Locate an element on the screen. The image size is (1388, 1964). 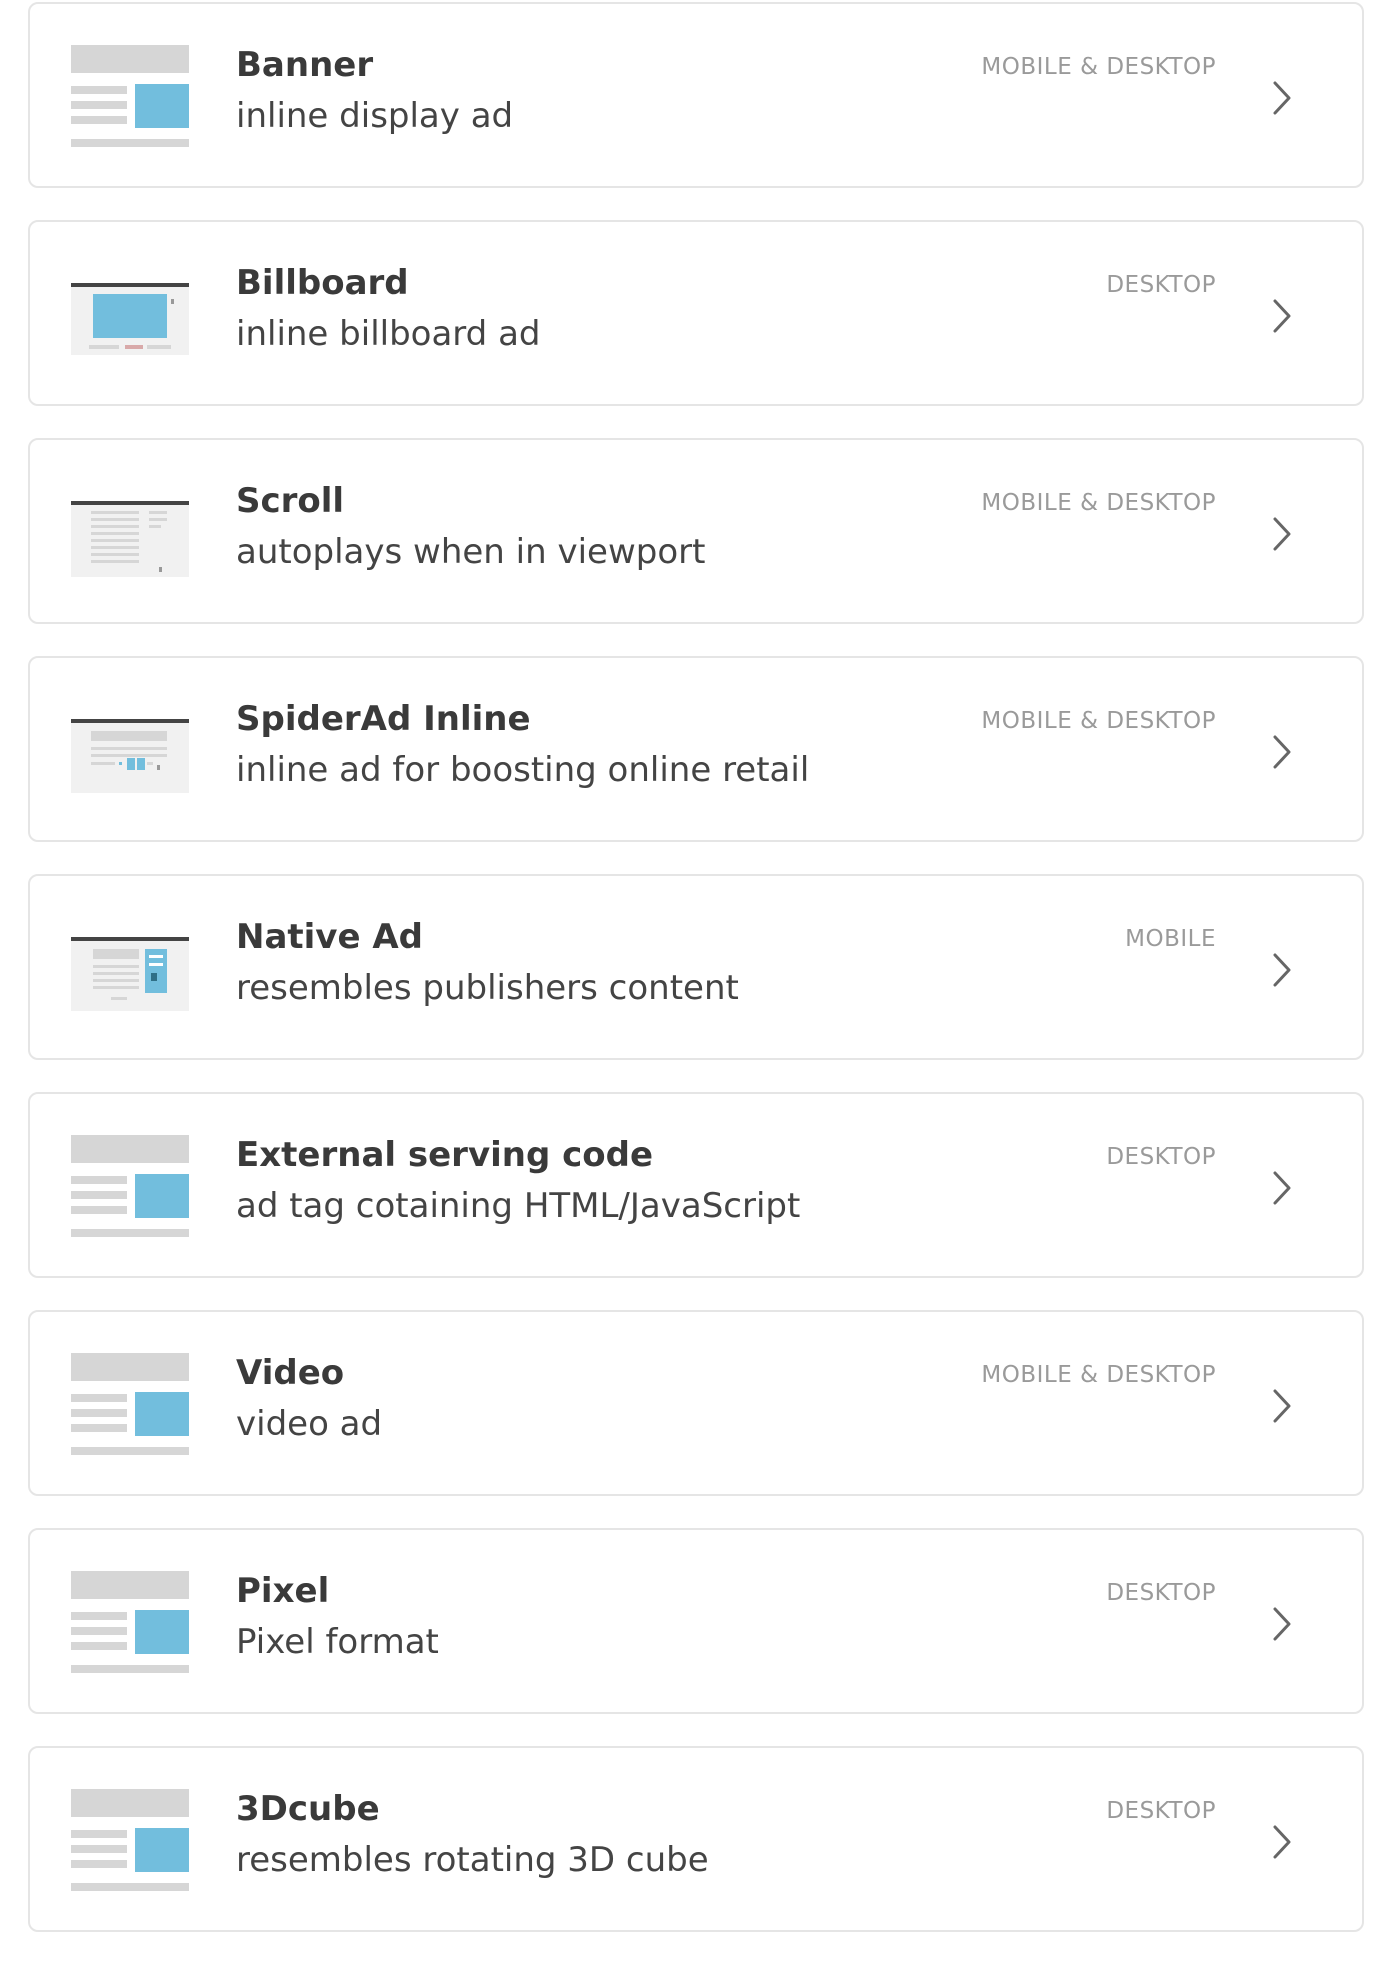
ad-format-title: External serving code is located at coordinates (445, 1155).